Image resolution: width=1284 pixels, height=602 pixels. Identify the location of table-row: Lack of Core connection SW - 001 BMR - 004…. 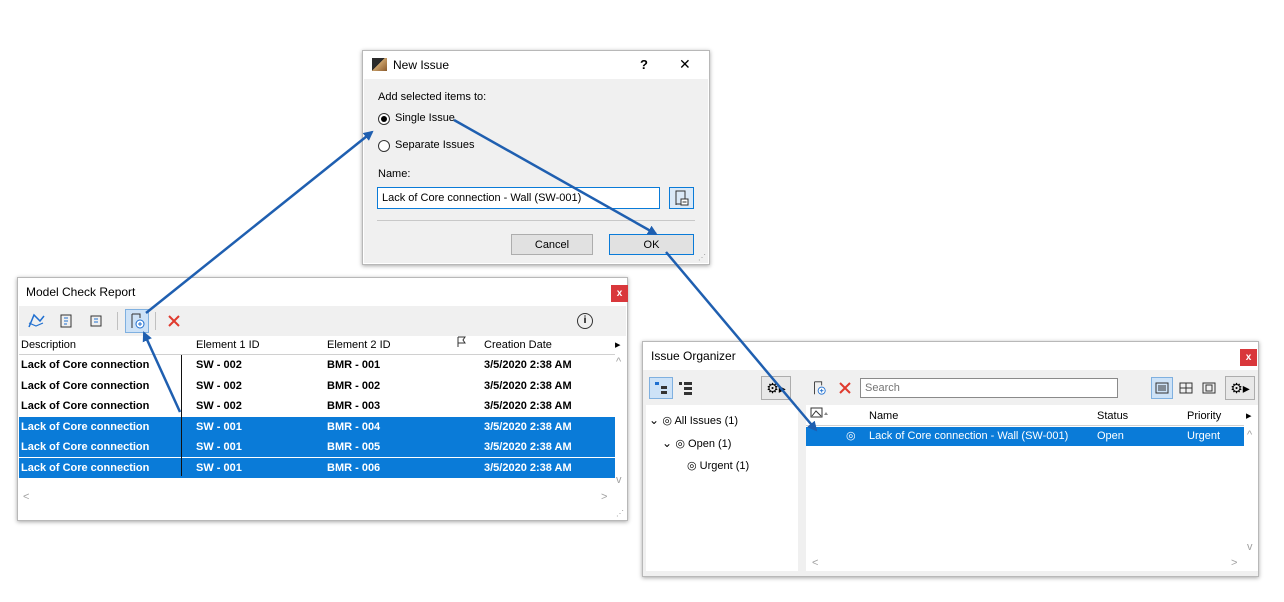
(317, 426).